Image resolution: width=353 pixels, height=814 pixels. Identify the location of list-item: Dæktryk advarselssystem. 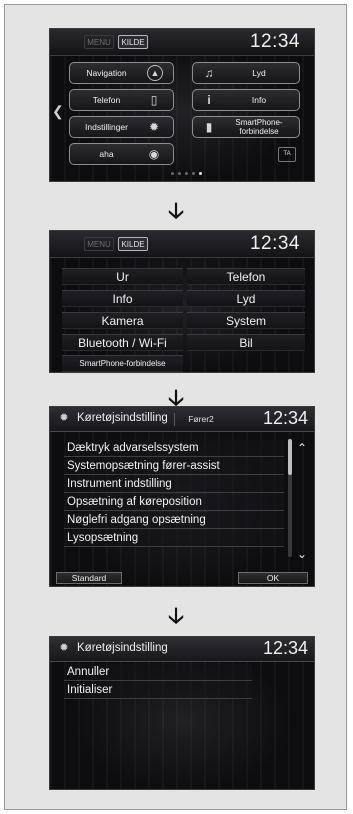
(174, 448).